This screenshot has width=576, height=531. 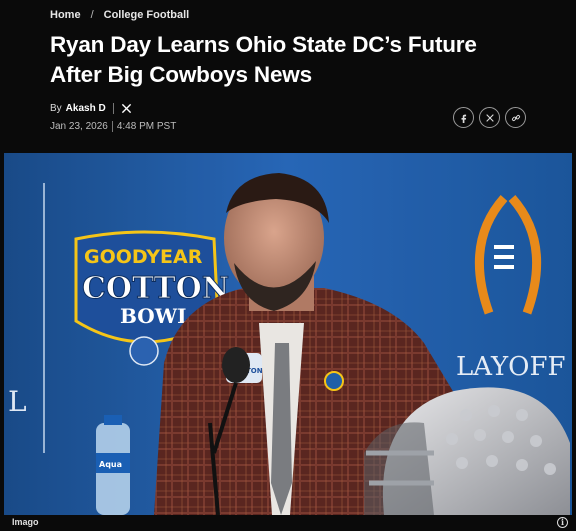 What do you see at coordinates (511, 367) in the screenshot?
I see `backdrop-playoff-text: LAYOFF` at bounding box center [511, 367].